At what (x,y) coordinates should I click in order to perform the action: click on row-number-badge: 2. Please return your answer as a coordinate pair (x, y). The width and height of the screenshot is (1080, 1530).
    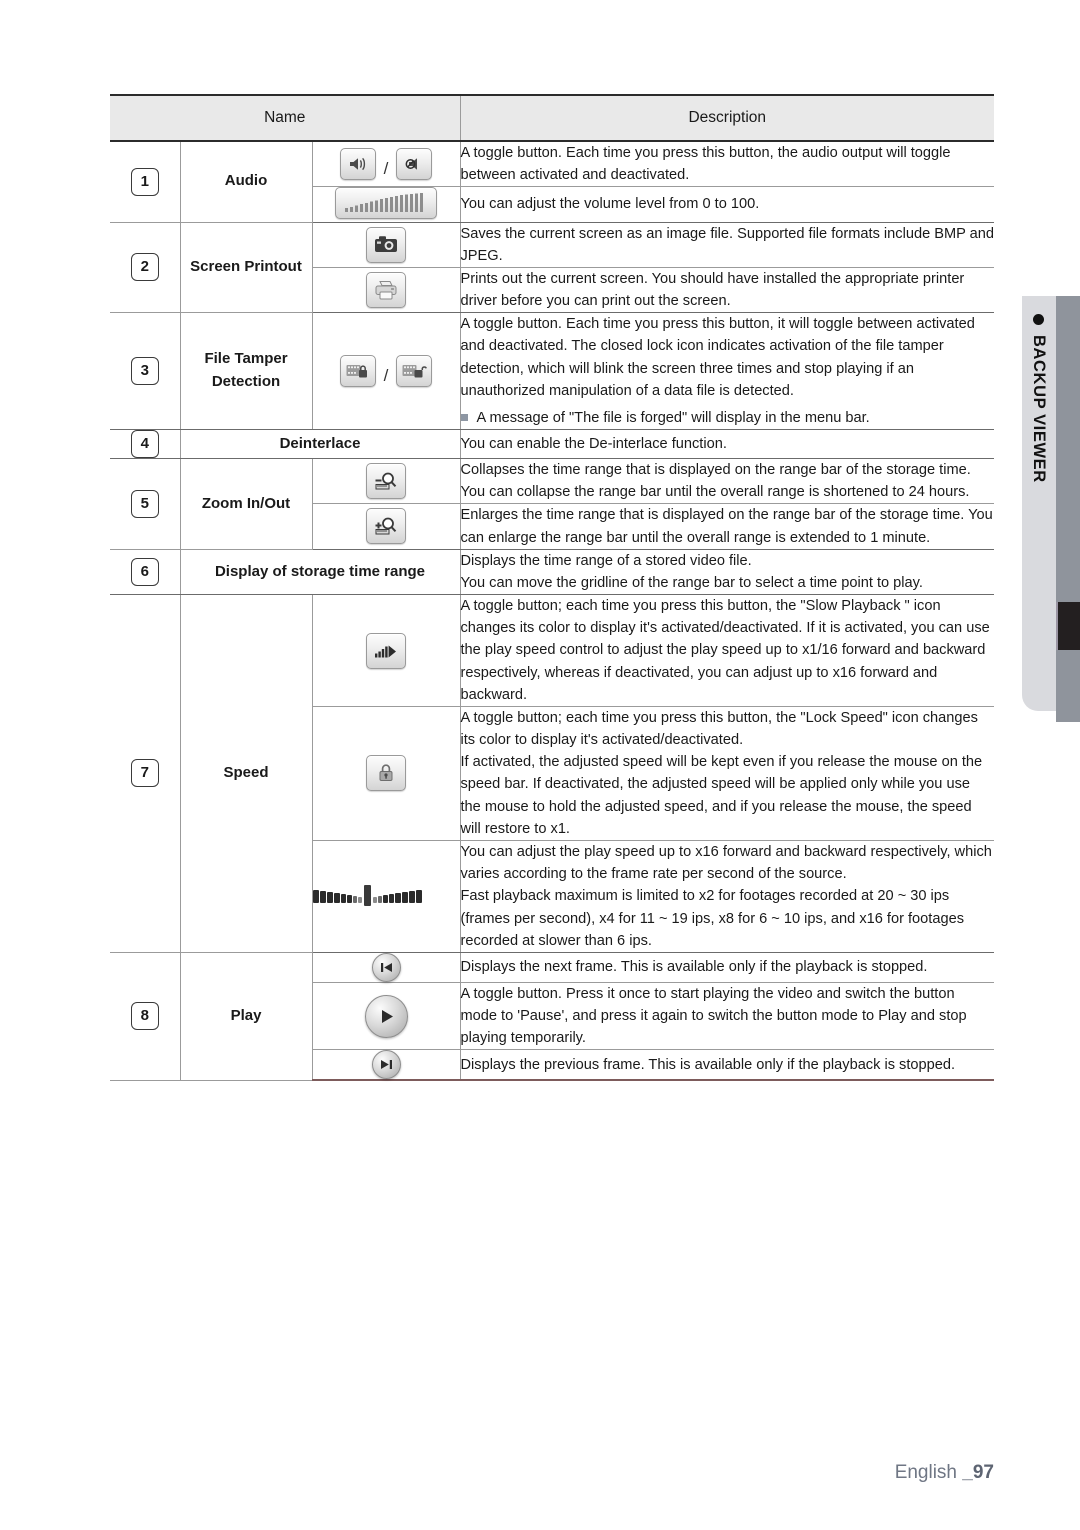
    Looking at the image, I should click on (144, 267).